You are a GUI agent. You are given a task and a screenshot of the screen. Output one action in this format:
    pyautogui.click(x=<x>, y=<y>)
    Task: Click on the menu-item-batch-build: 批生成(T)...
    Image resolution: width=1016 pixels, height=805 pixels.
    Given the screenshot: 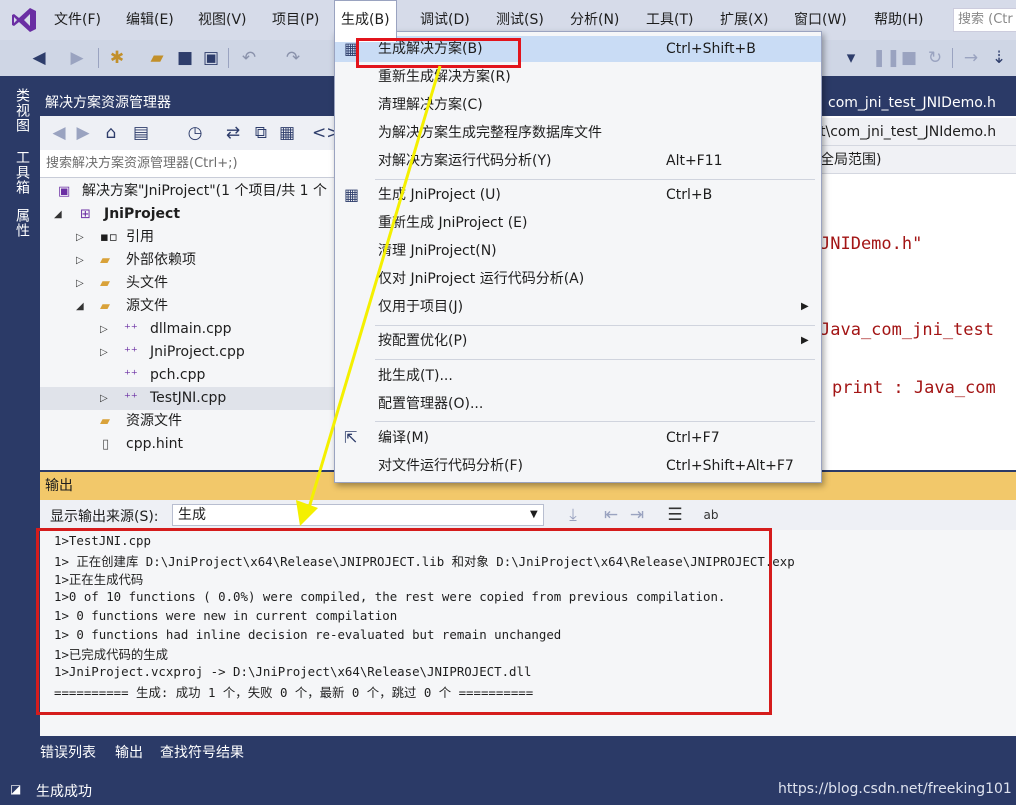 What is the action you would take?
    pyautogui.click(x=578, y=376)
    